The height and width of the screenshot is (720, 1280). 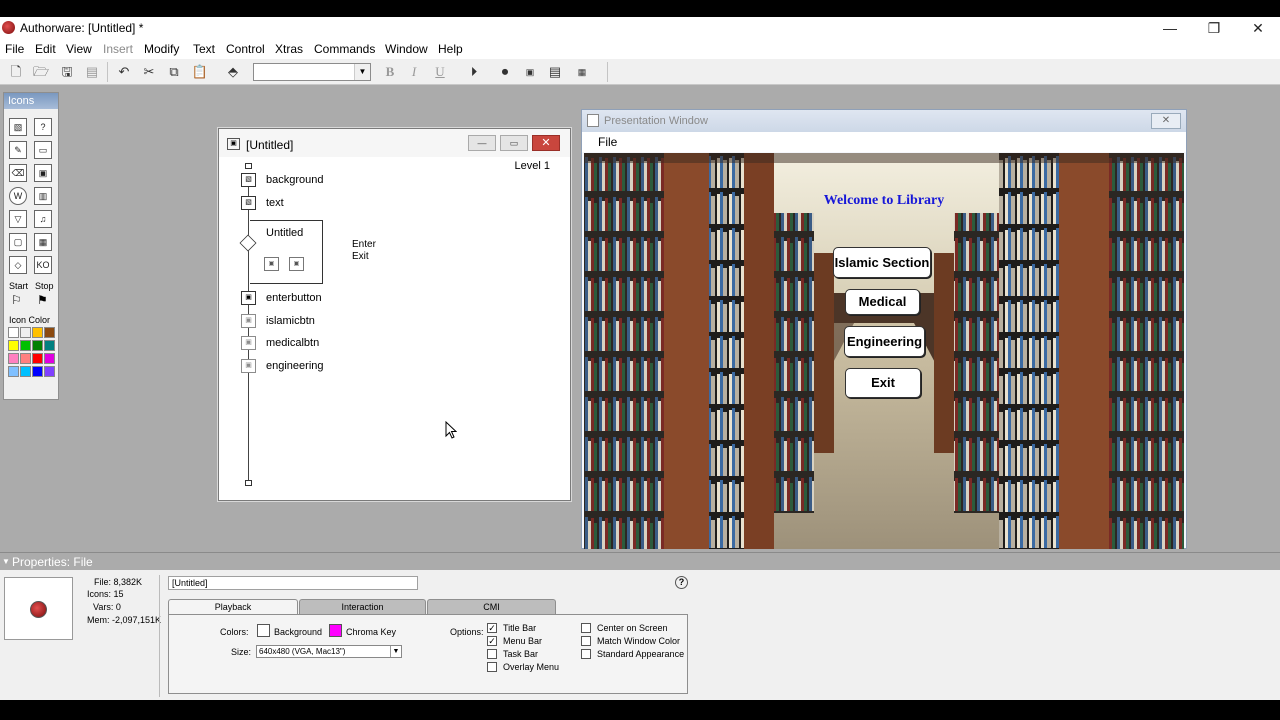 What do you see at coordinates (586, 628) in the screenshot?
I see `center-on-screen-checkbox` at bounding box center [586, 628].